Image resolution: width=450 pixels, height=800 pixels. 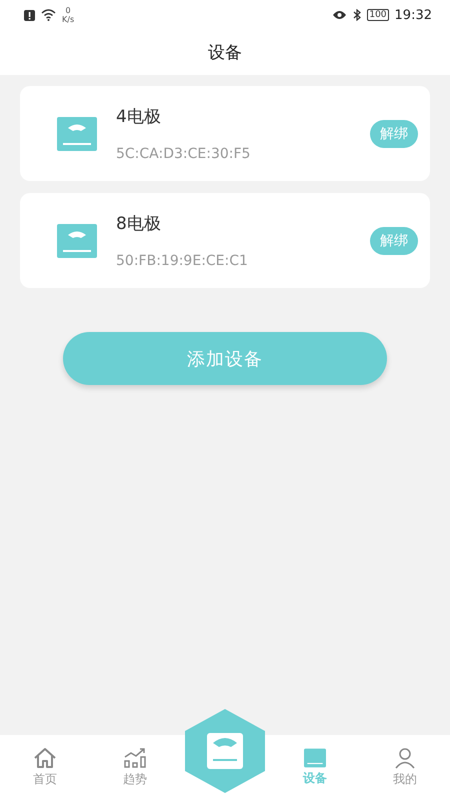 I want to click on bluetooth-icon, so click(x=357, y=15).